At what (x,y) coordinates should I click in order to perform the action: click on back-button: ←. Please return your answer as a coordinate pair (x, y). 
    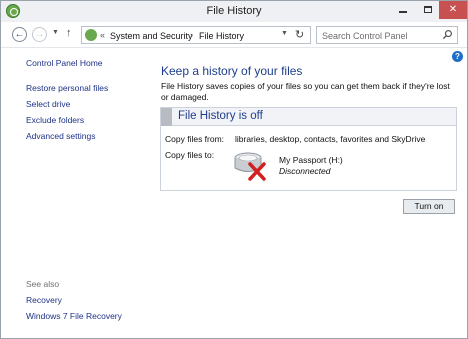
    Looking at the image, I should click on (19, 34).